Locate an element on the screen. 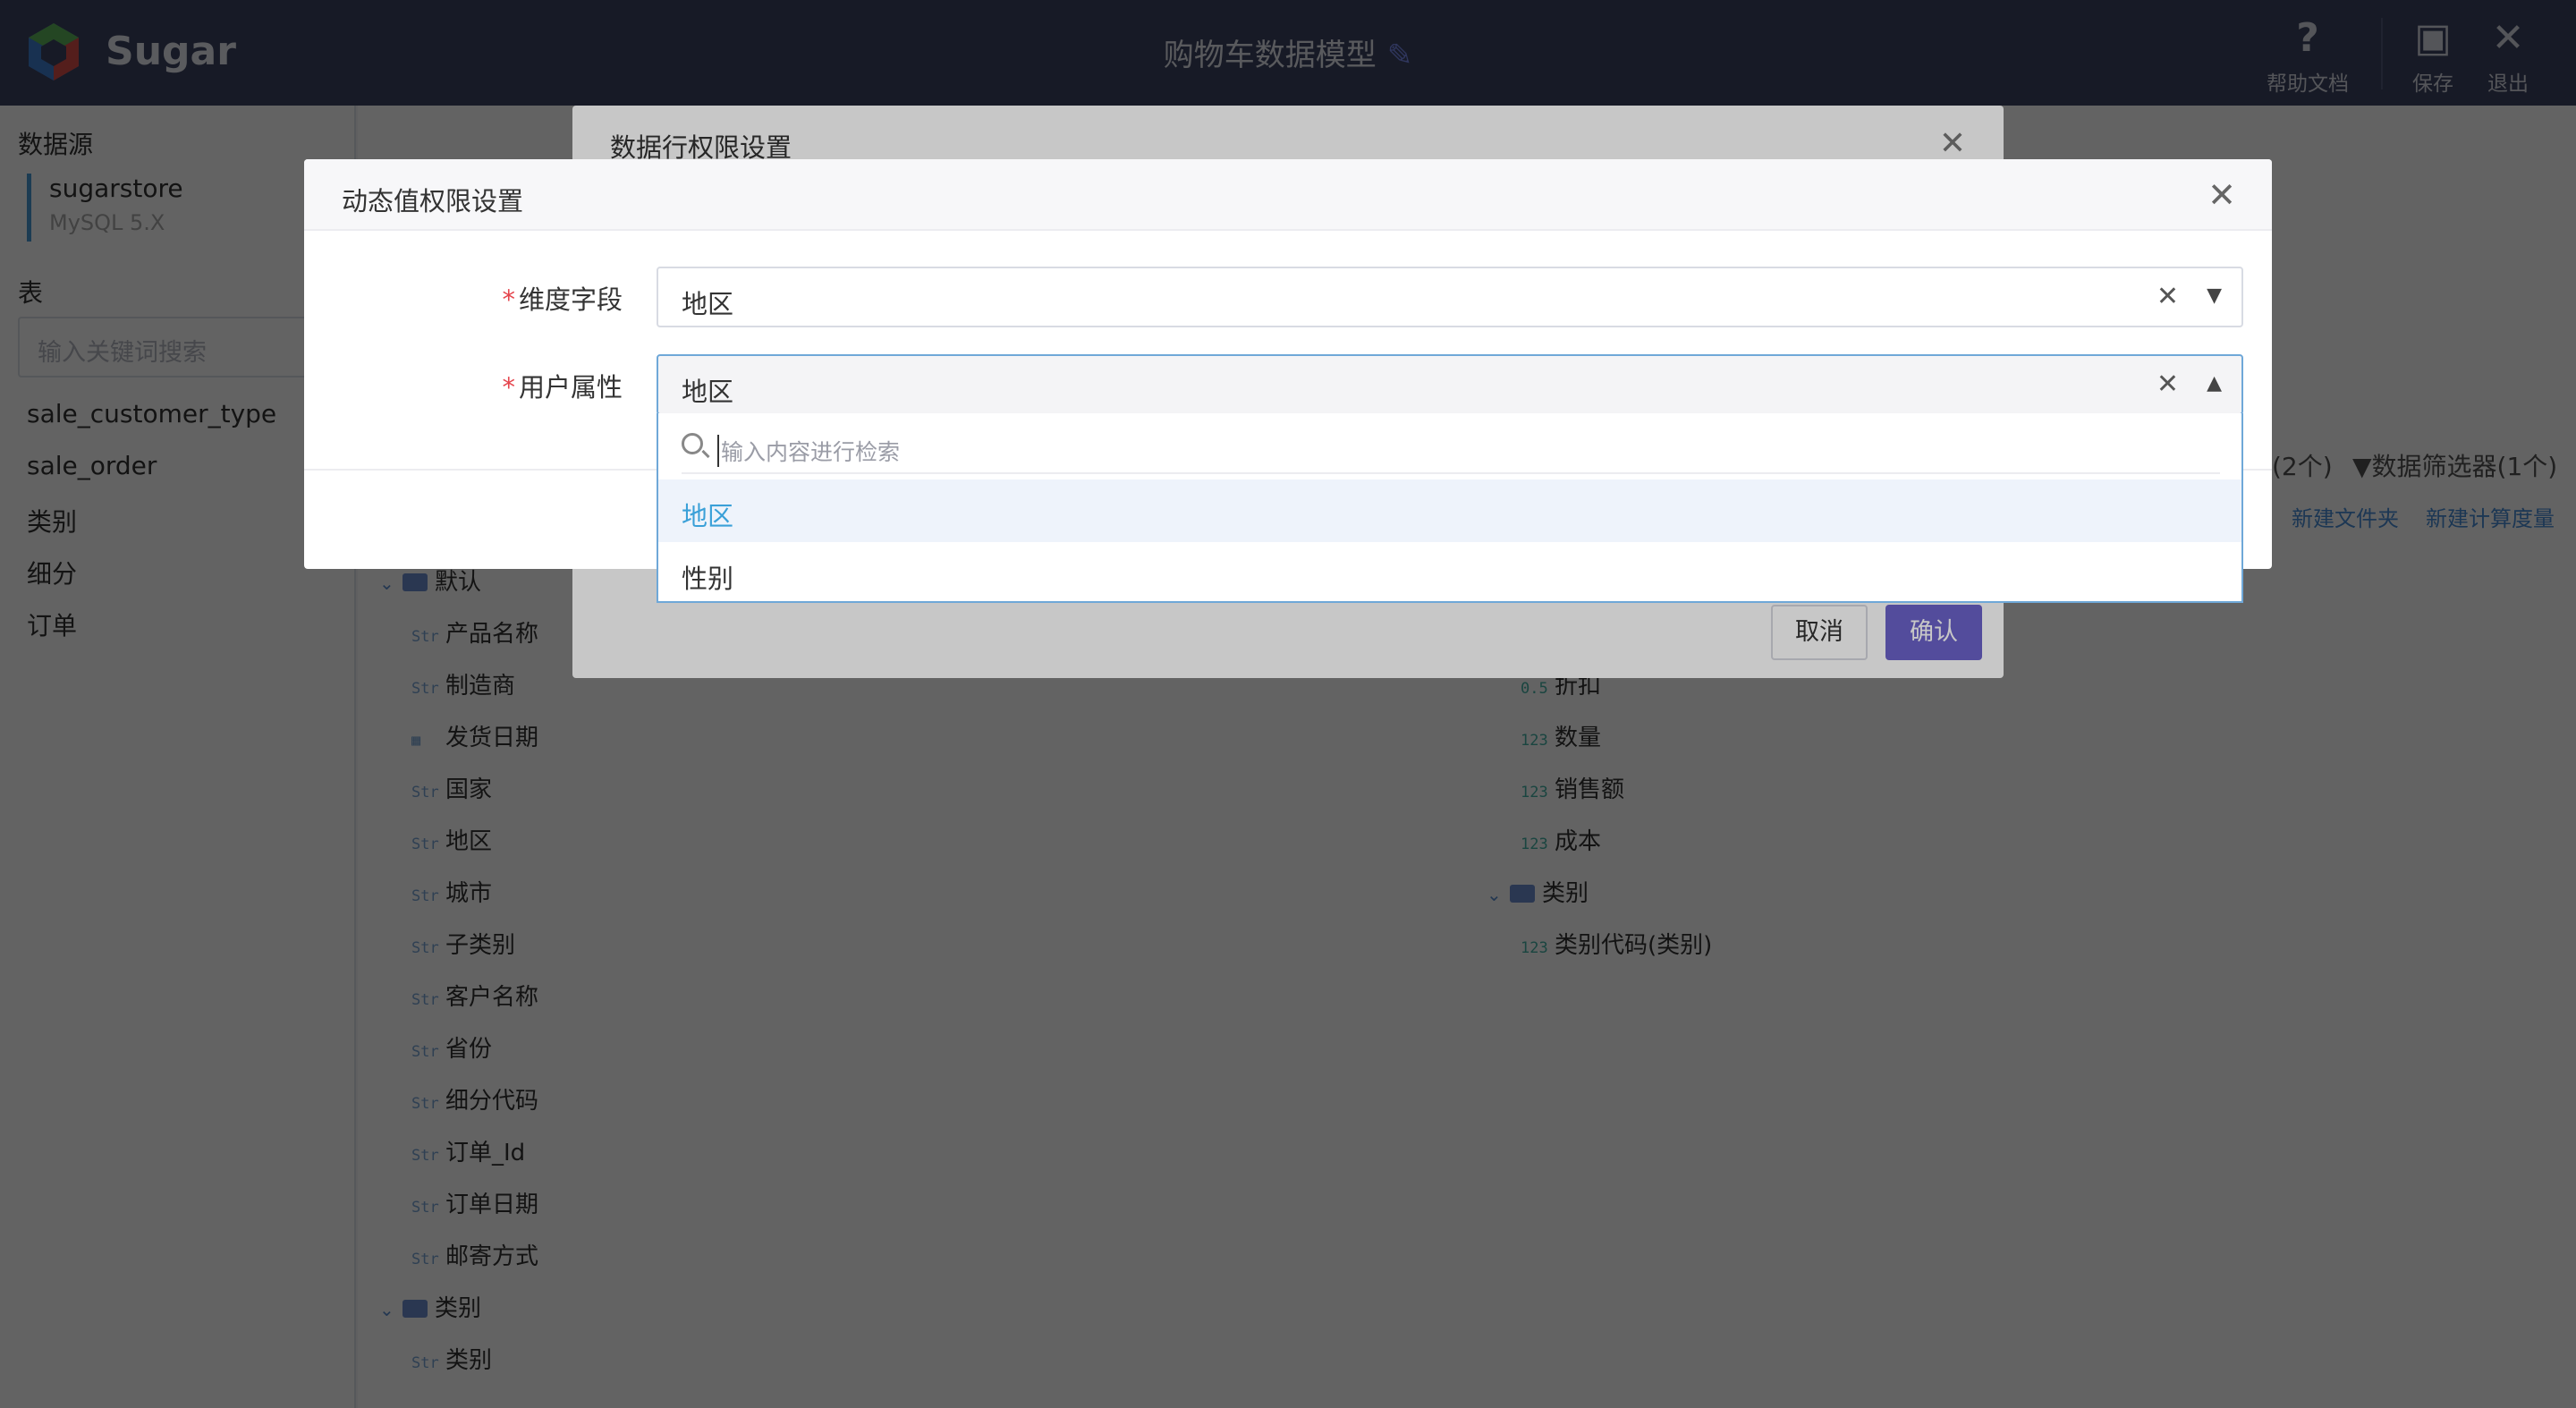  dimension-field-label-text: 维度字段 is located at coordinates (570, 299).